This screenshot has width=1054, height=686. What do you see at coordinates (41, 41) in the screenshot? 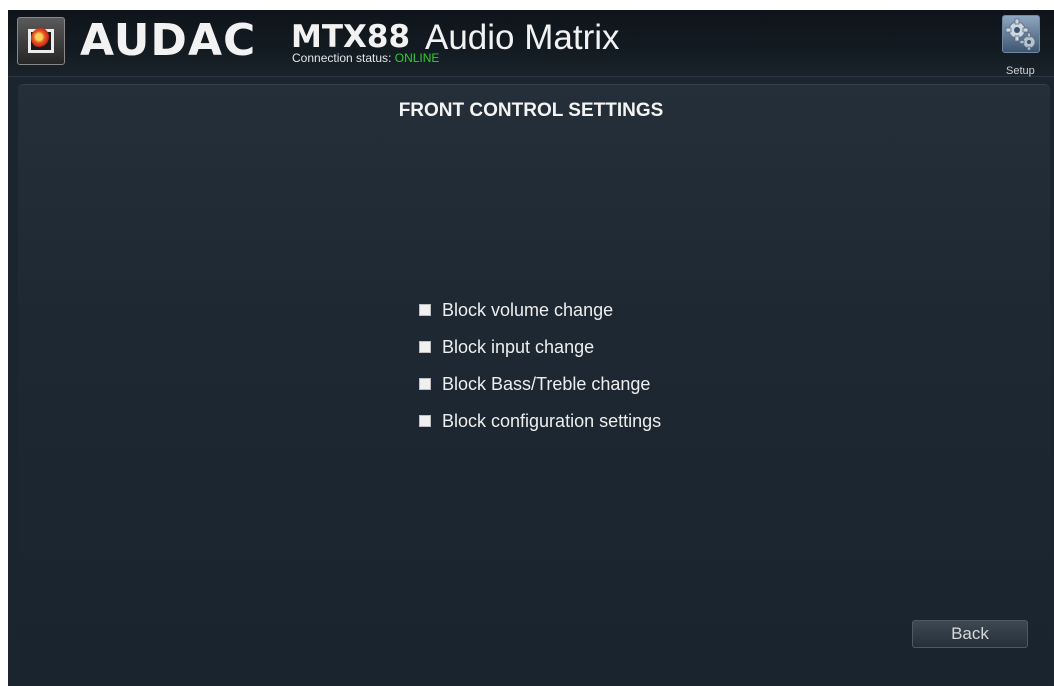
I see `audac-logo-icon` at bounding box center [41, 41].